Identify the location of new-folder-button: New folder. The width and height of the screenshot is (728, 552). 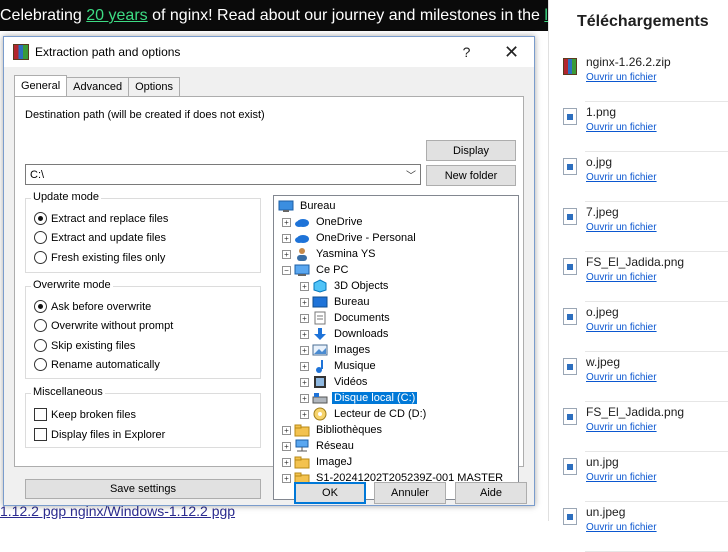
(471, 175).